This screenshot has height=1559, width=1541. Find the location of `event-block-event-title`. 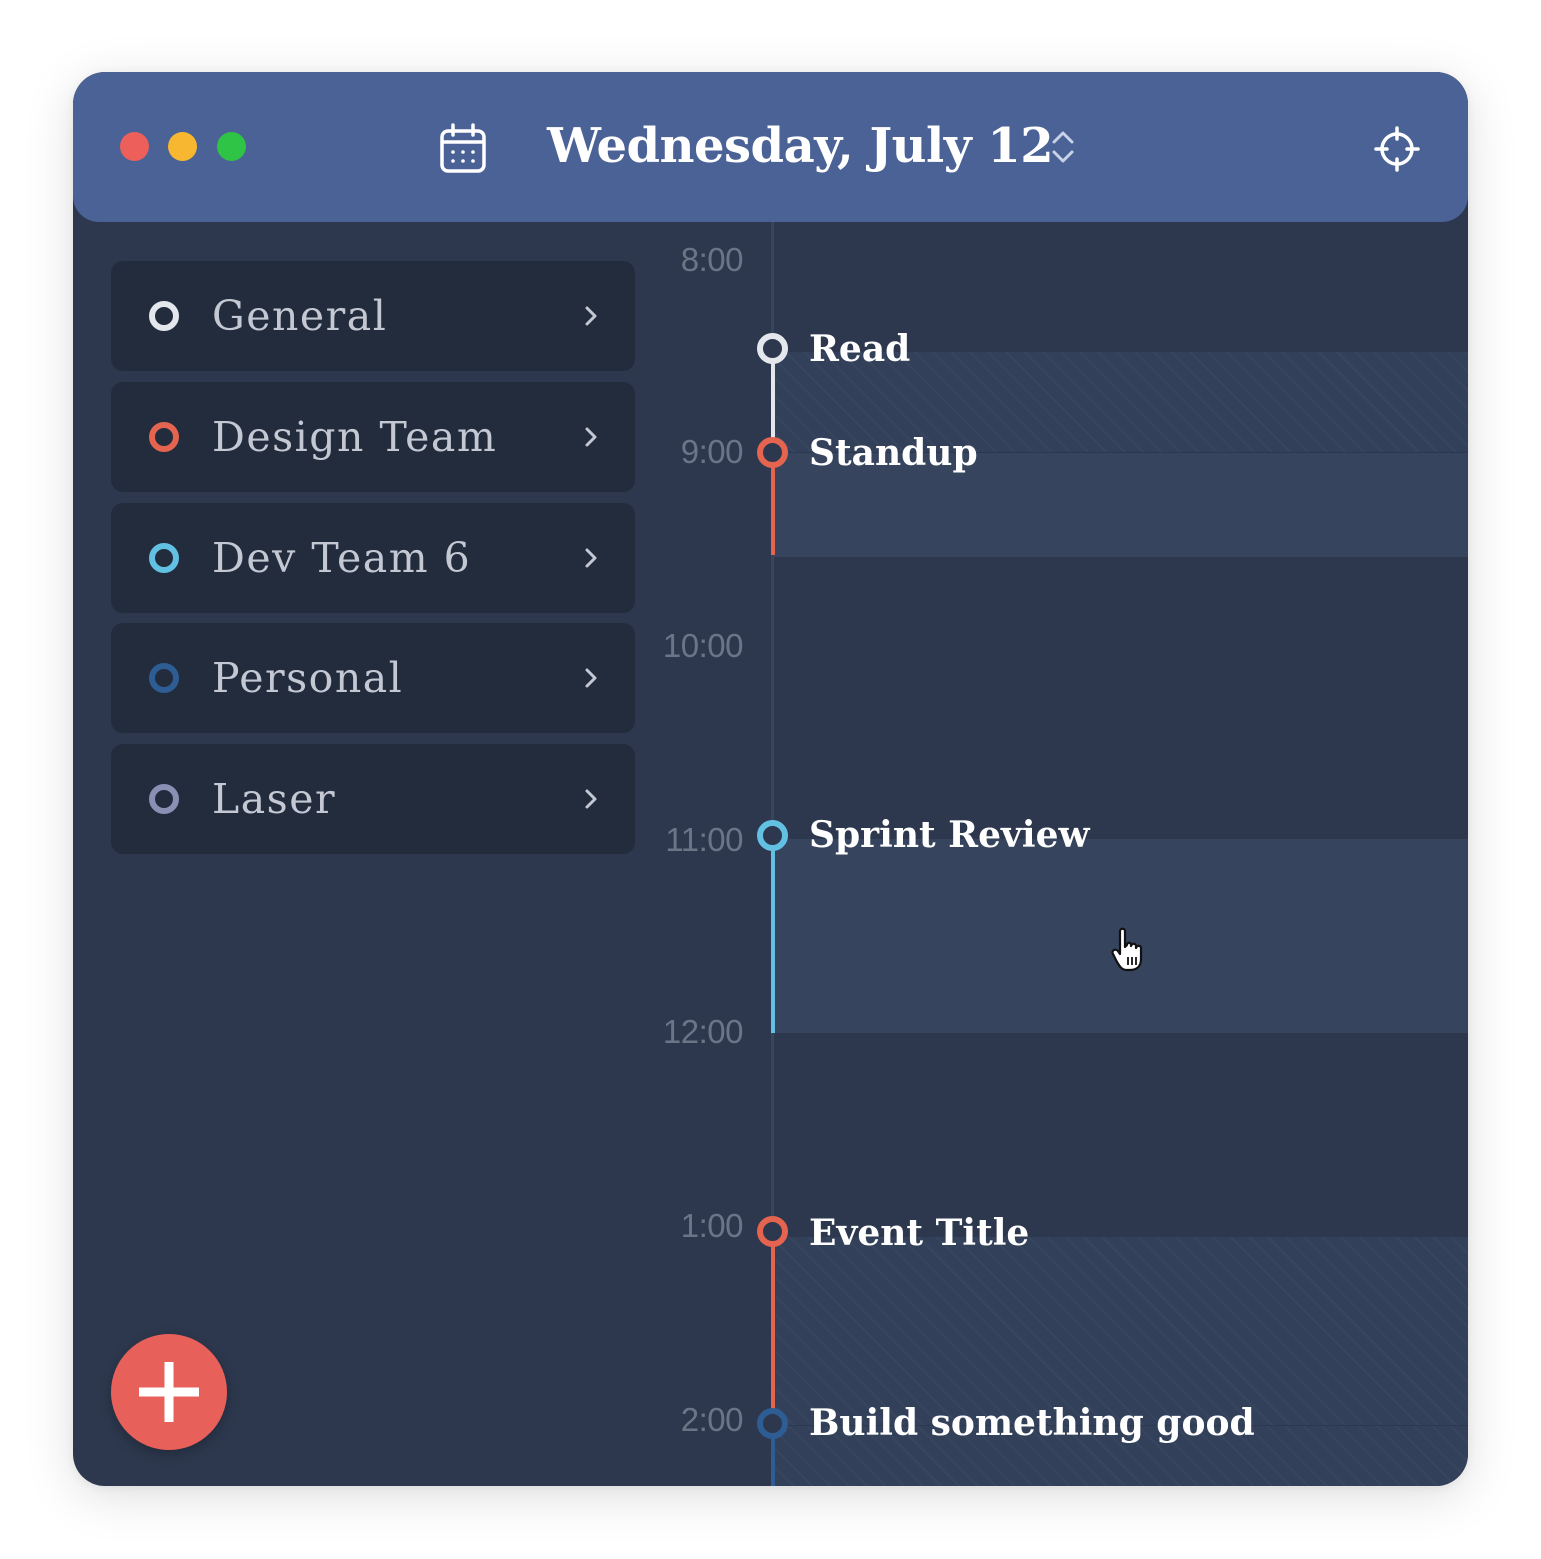

event-block-event-title is located at coordinates (1121, 1331).